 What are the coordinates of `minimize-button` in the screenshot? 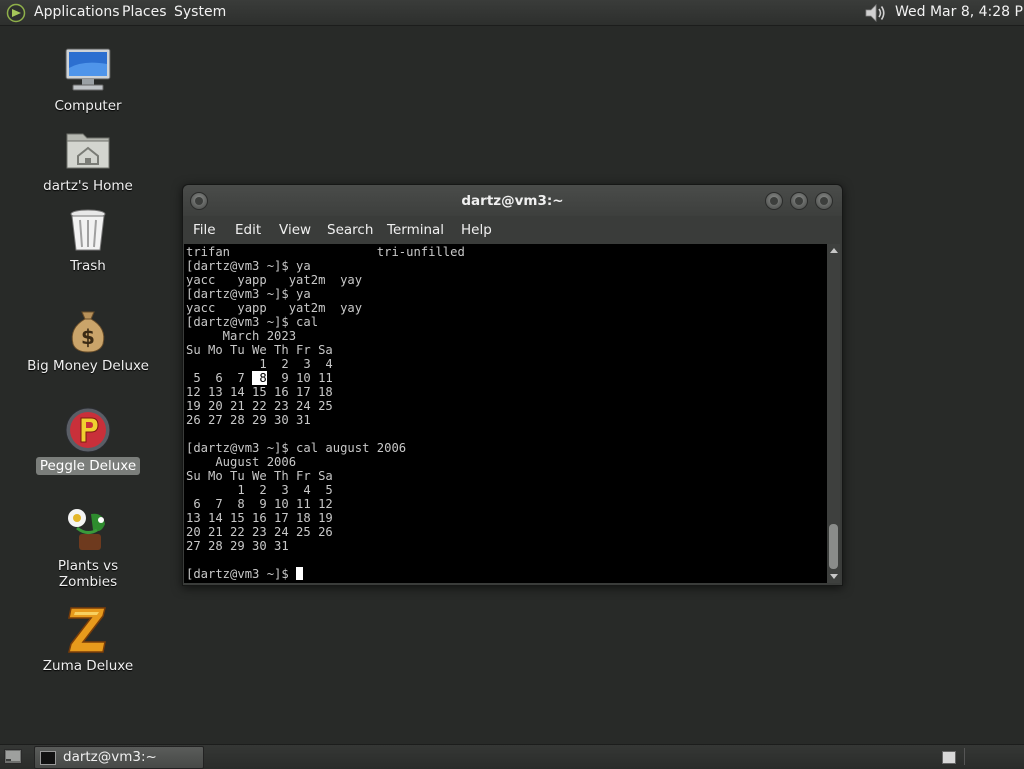 It's located at (774, 201).